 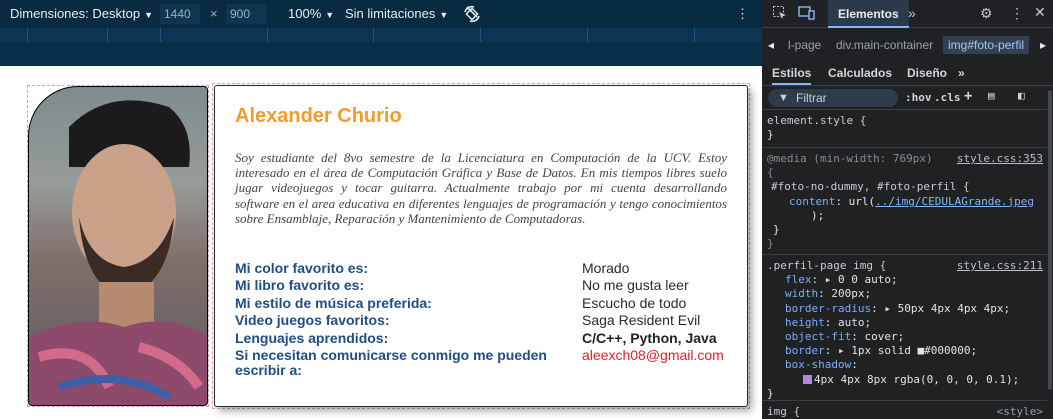 I want to click on hov-toggle: :hov, so click(x=918, y=97).